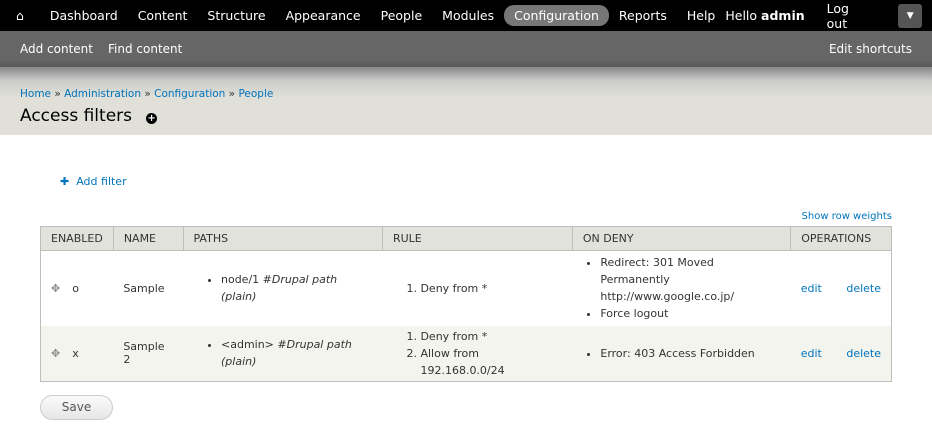  Describe the element at coordinates (144, 353) in the screenshot. I see `filter-name: Sample 2` at that location.